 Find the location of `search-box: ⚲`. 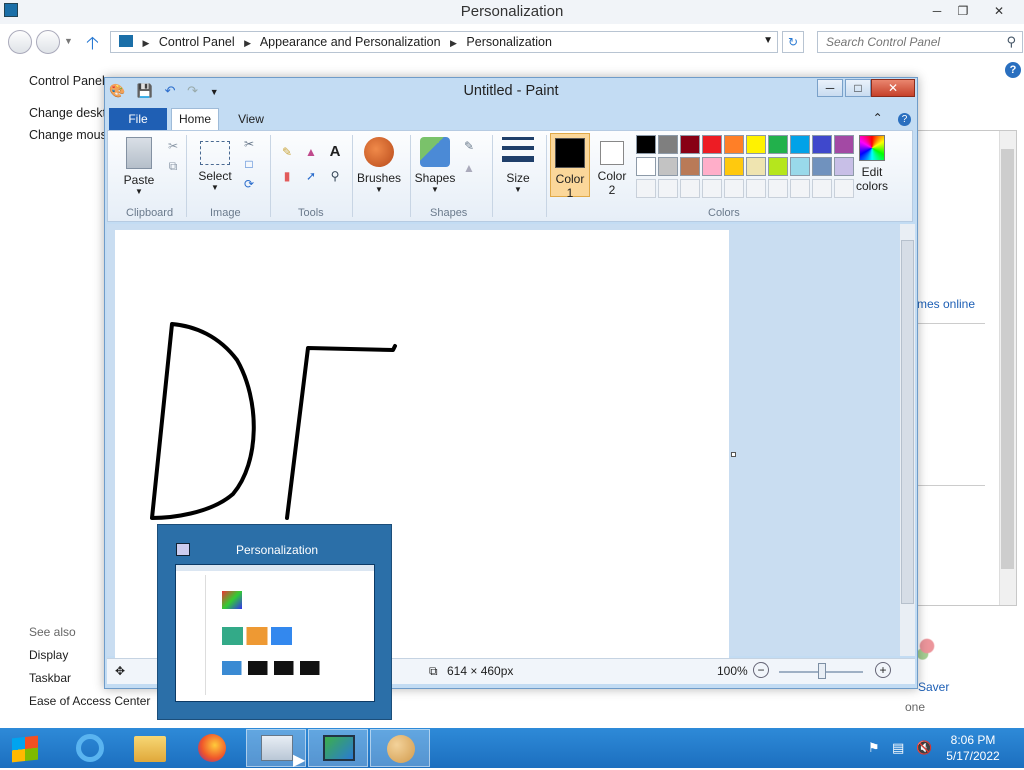

search-box: ⚲ is located at coordinates (920, 42).